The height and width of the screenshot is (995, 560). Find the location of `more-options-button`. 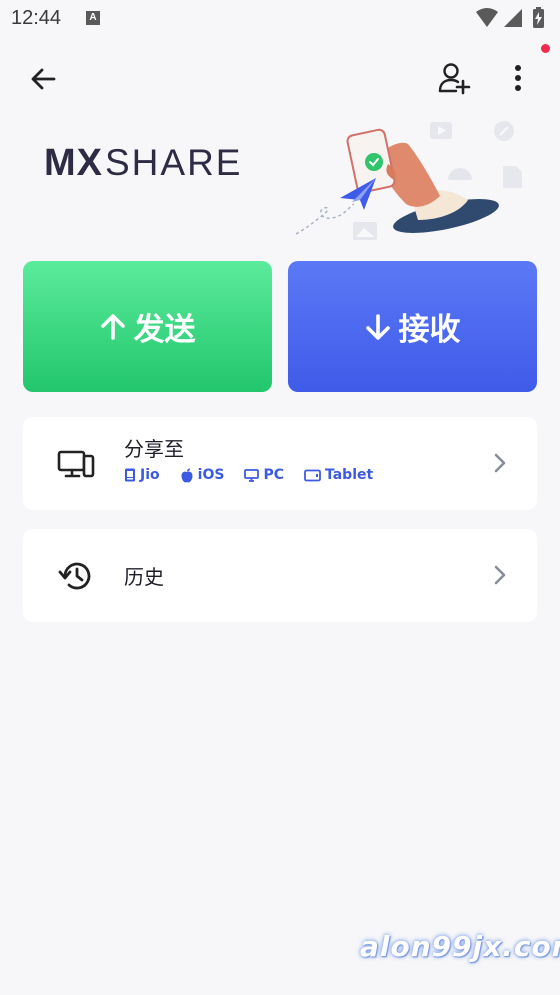

more-options-button is located at coordinates (518, 78).